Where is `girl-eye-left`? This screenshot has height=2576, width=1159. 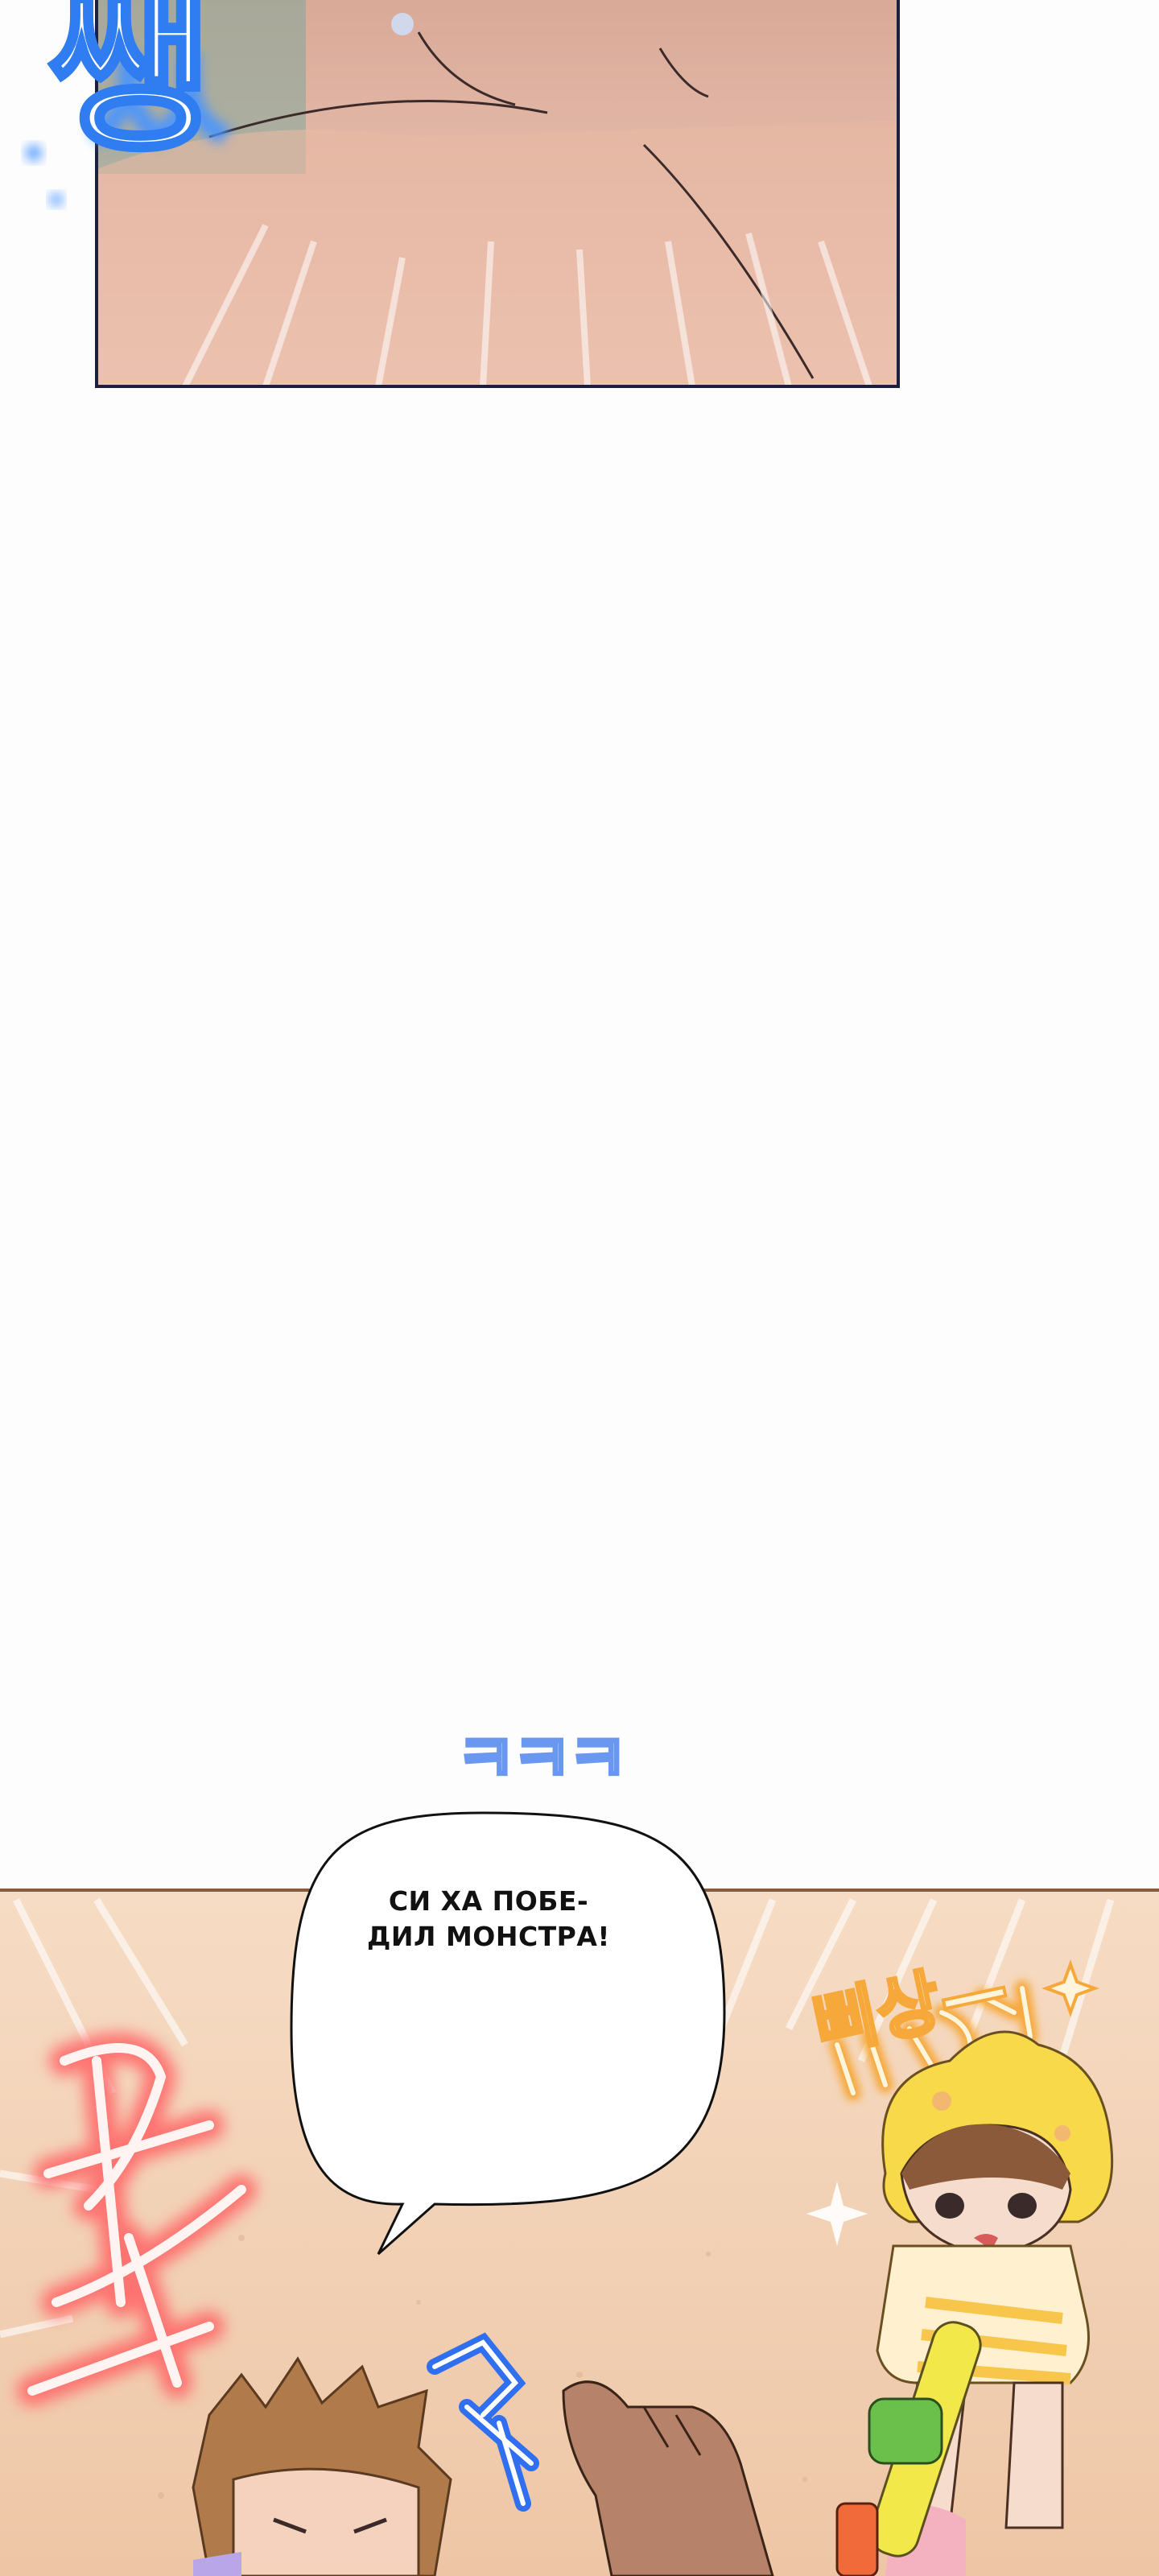 girl-eye-left is located at coordinates (949, 2206).